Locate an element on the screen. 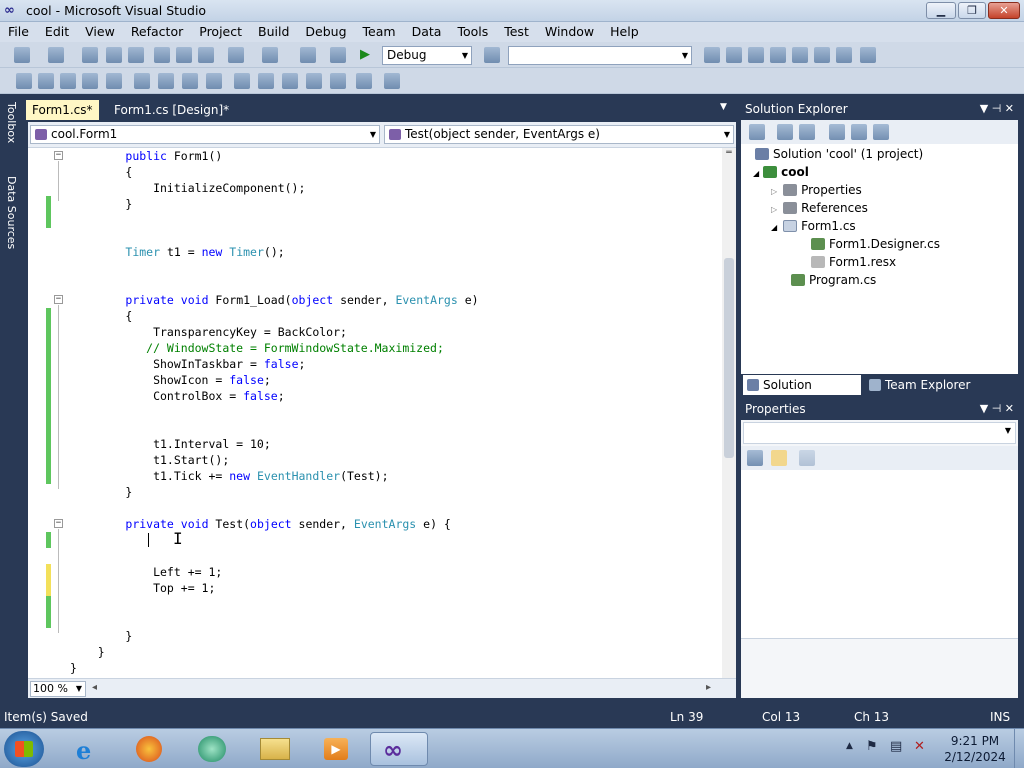 This screenshot has width=1024, height=768. taskbar-media-player: ▶ is located at coordinates (335, 749).